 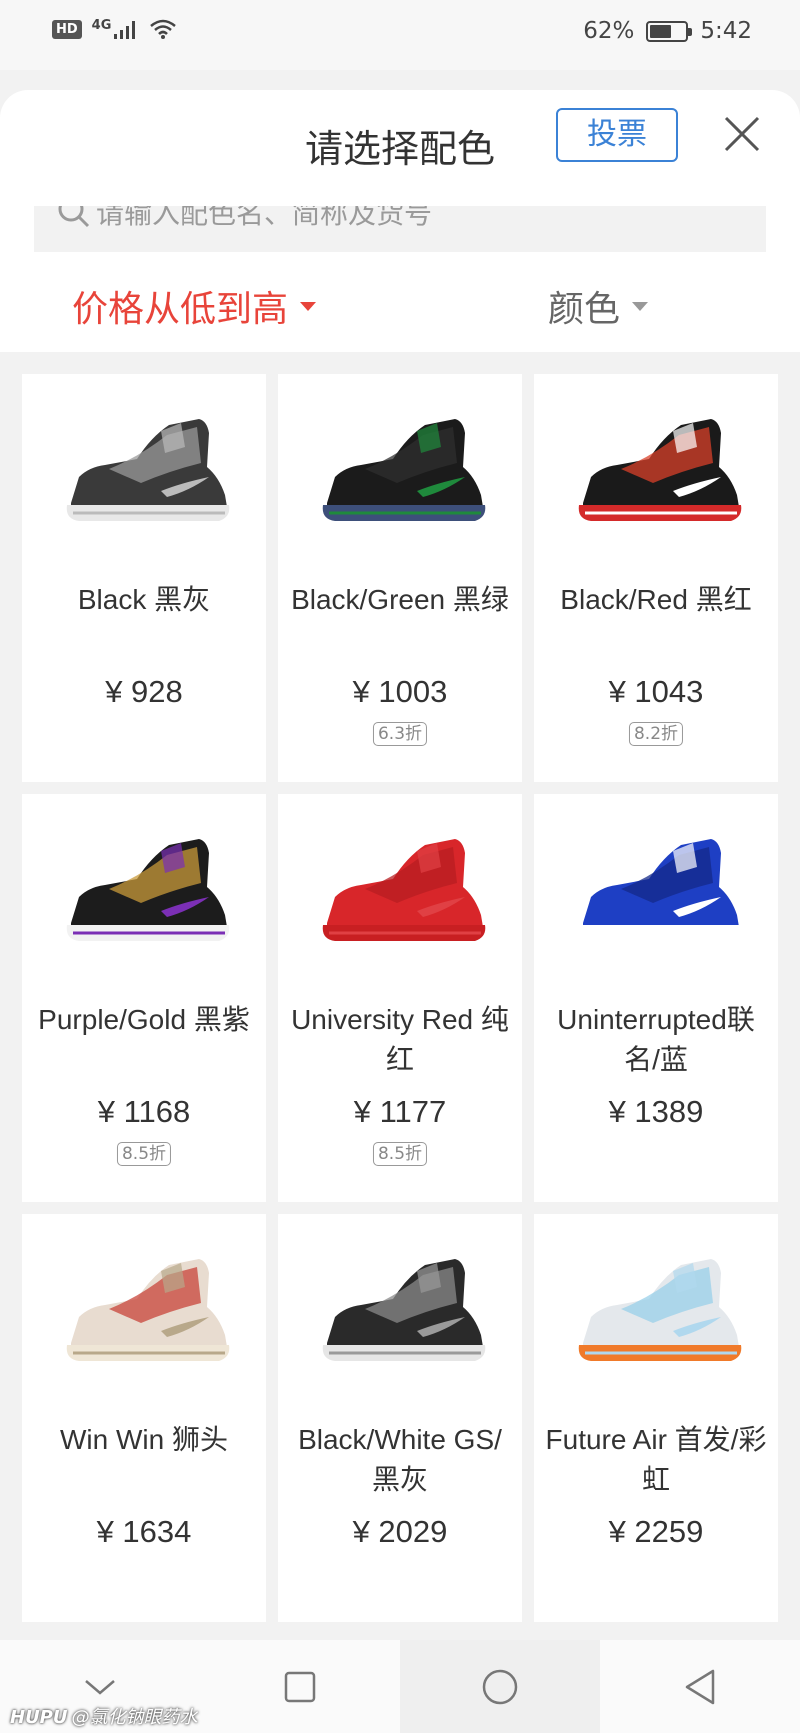 I want to click on status-right: 62% 5:42, so click(x=667, y=31).